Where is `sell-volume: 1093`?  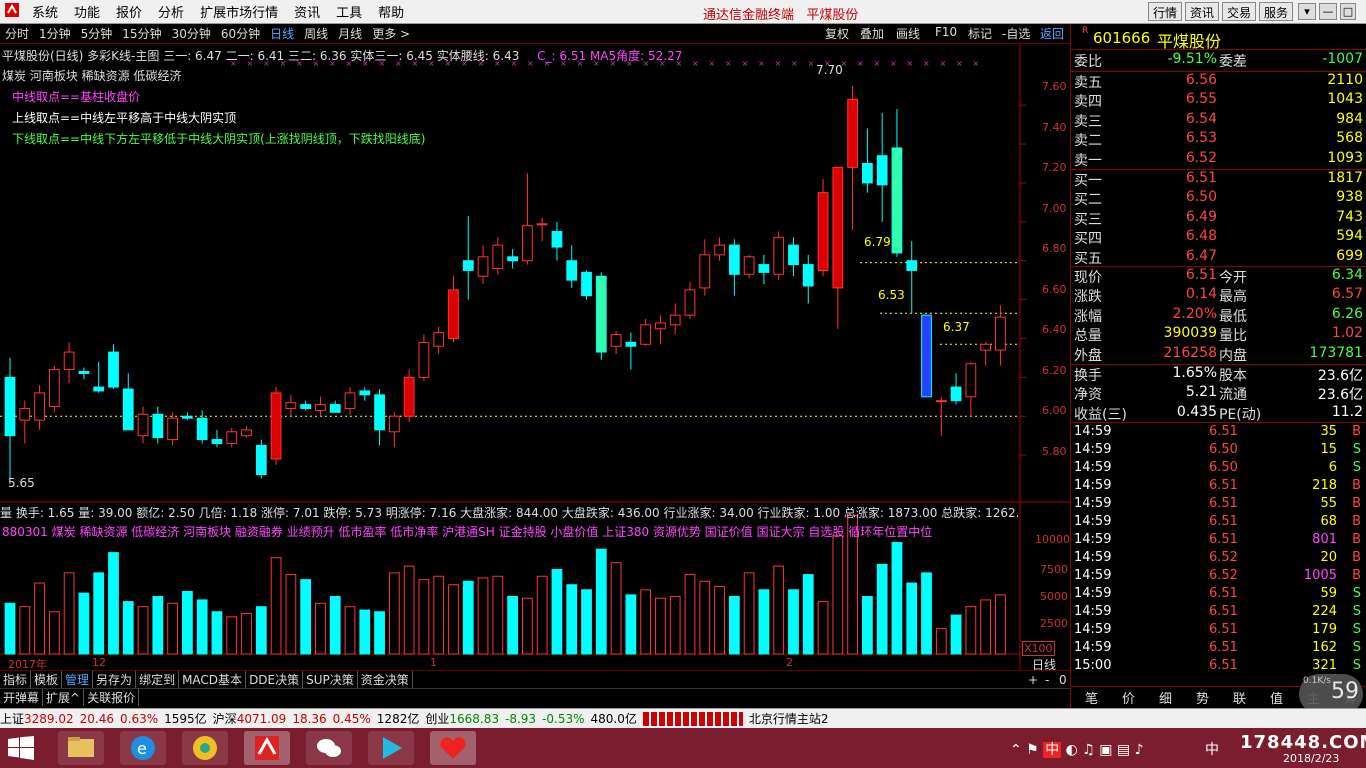 sell-volume: 1093 is located at coordinates (1345, 157).